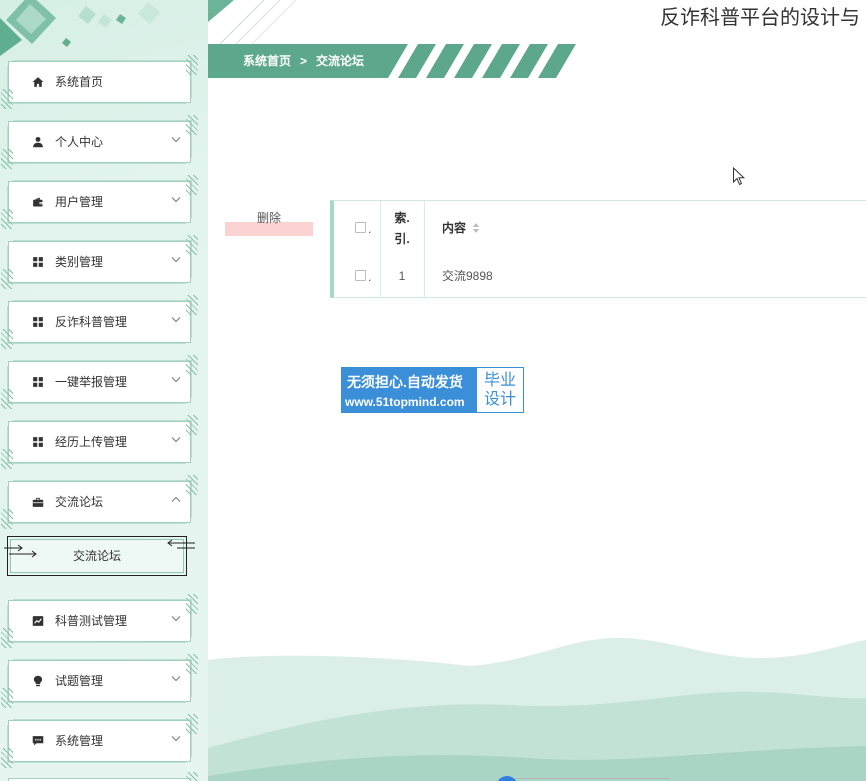 The width and height of the screenshot is (866, 781). What do you see at coordinates (91, 322) in the screenshot?
I see `sidebar-item-label: 反诈科普管理` at bounding box center [91, 322].